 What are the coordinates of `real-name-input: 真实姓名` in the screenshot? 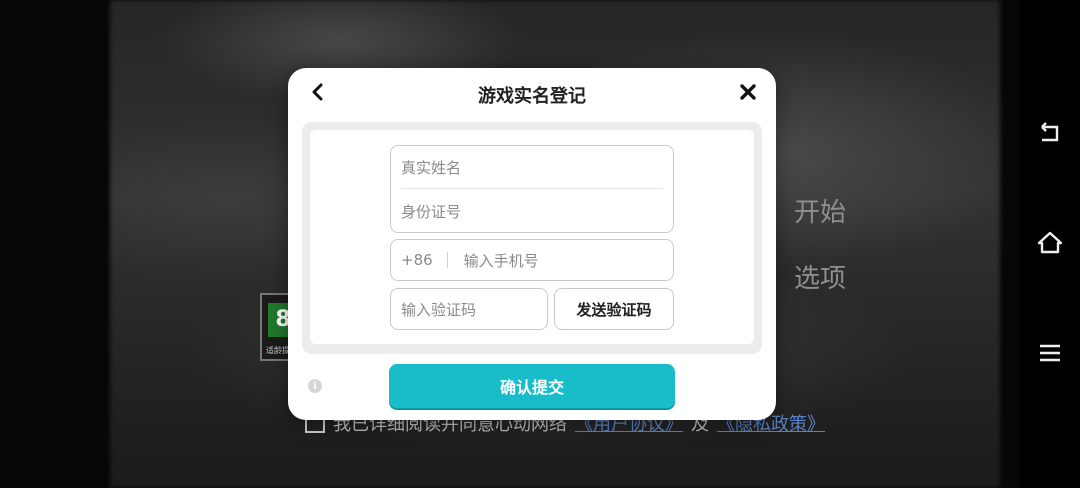 It's located at (532, 167).